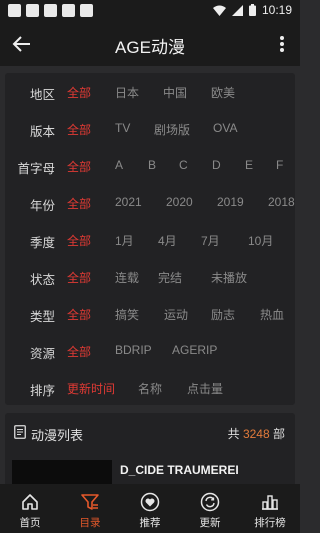  What do you see at coordinates (127, 314) in the screenshot?
I see `filter-option: 搞笑` at bounding box center [127, 314].